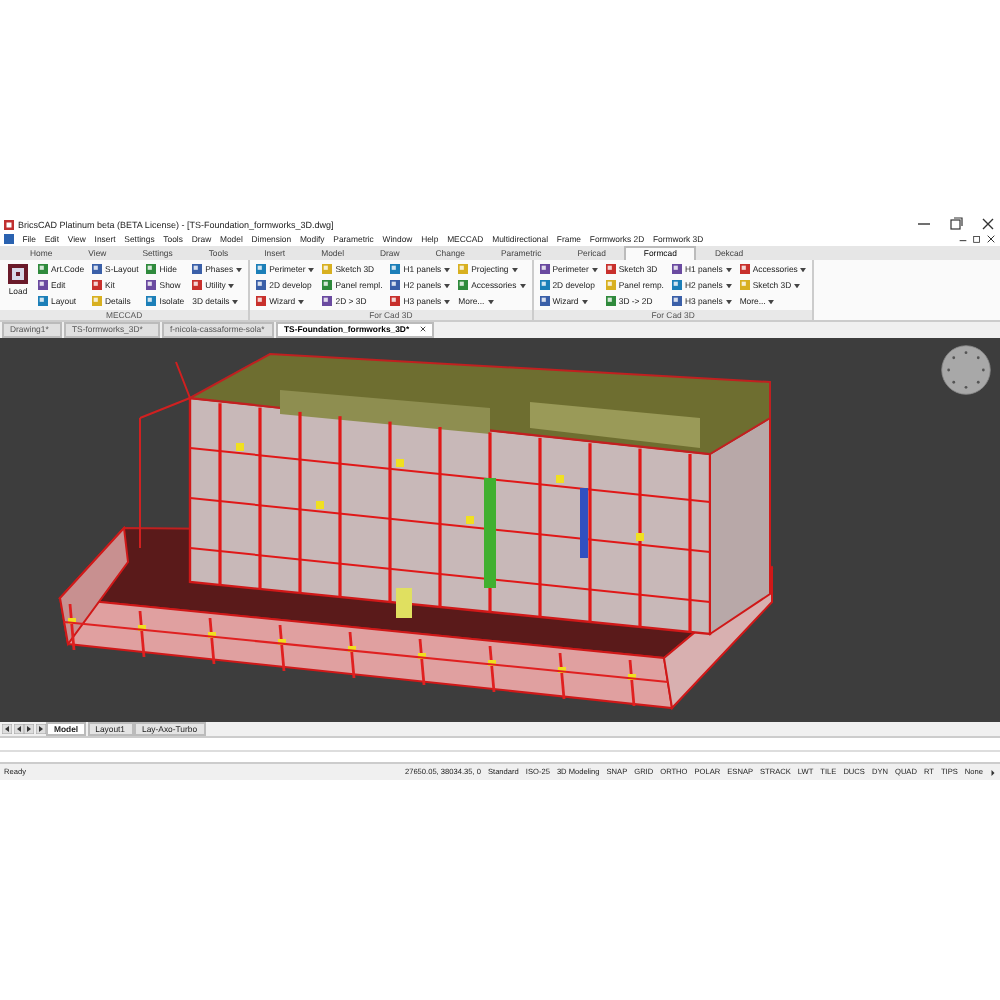  Describe the element at coordinates (966, 369) in the screenshot. I see `navigation-compass-icon` at that location.